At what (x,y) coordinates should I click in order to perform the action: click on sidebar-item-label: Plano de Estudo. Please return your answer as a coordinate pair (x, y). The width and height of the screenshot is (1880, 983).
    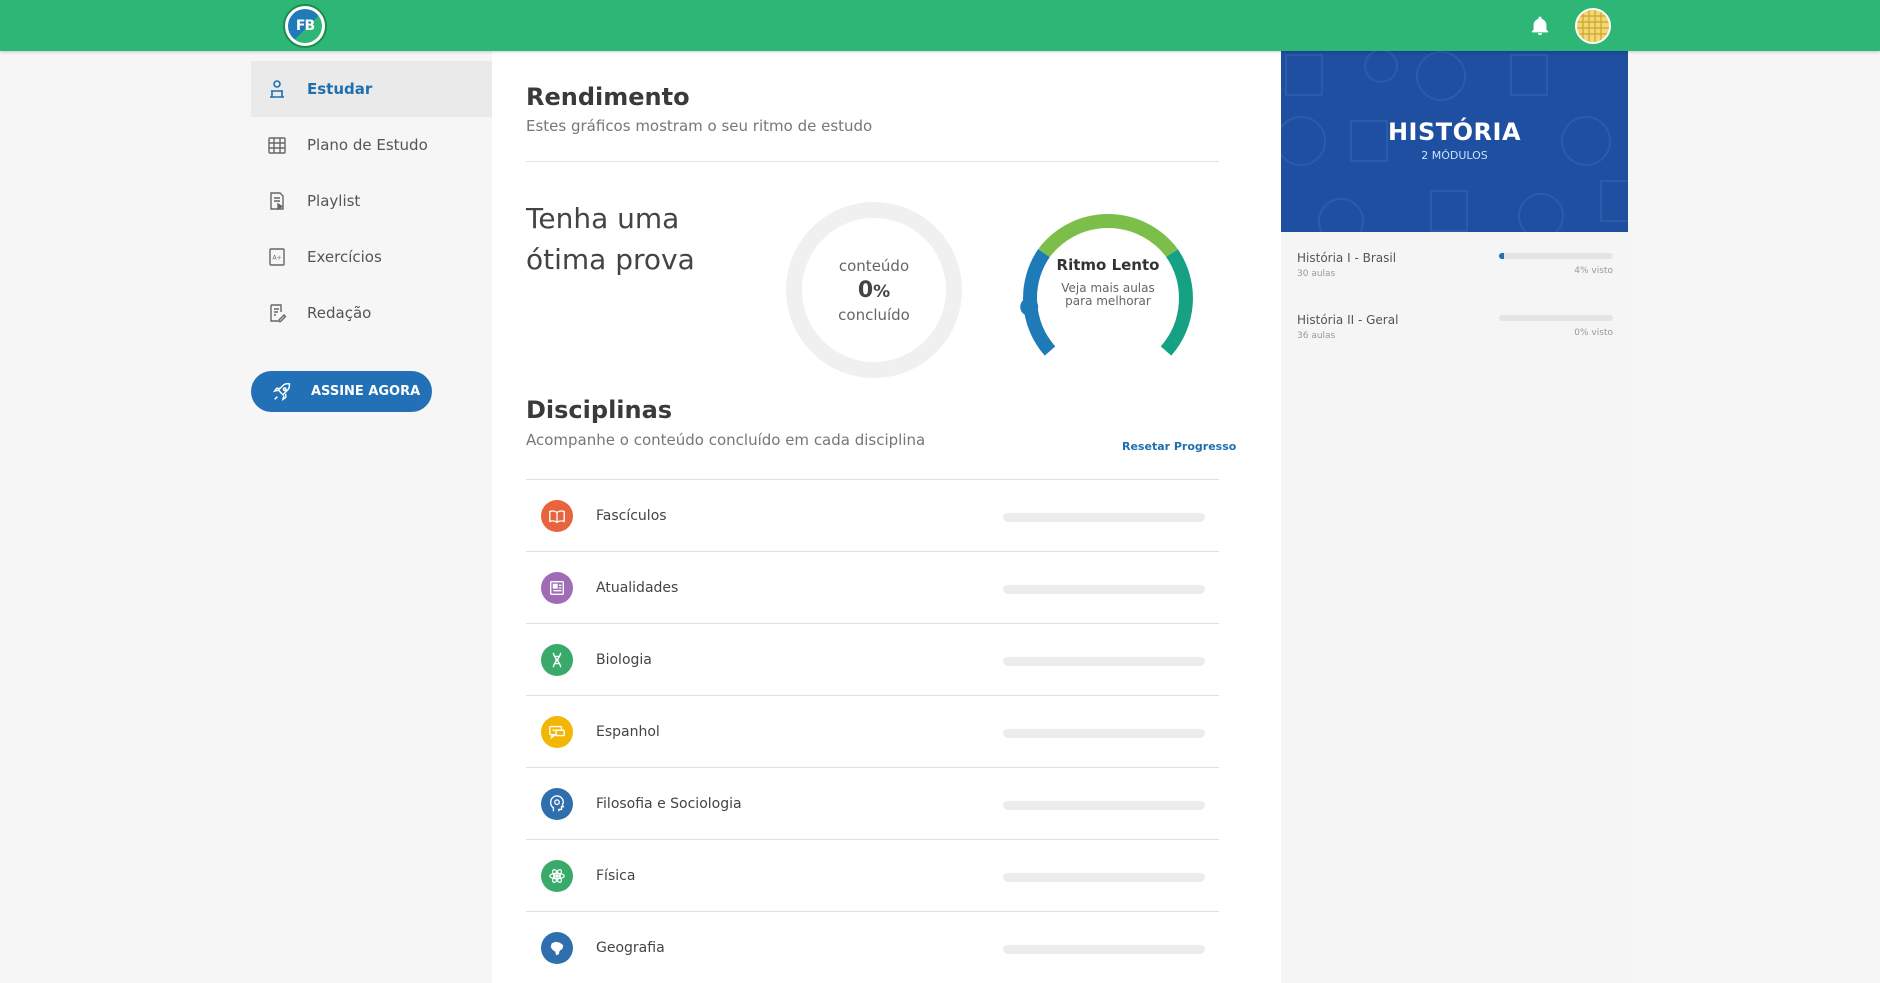
    Looking at the image, I should click on (367, 145).